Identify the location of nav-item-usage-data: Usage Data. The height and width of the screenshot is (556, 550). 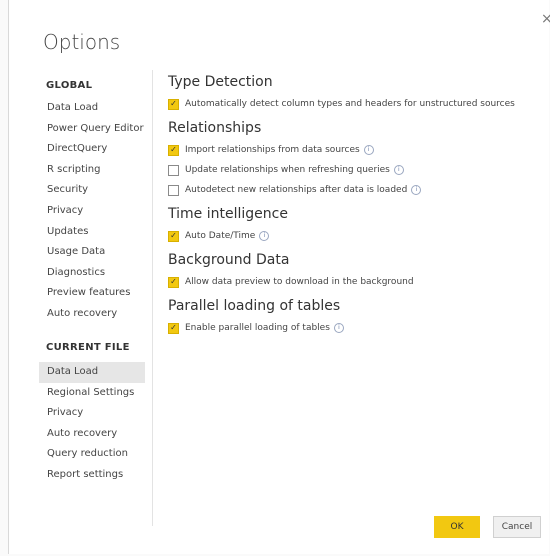
(92, 252).